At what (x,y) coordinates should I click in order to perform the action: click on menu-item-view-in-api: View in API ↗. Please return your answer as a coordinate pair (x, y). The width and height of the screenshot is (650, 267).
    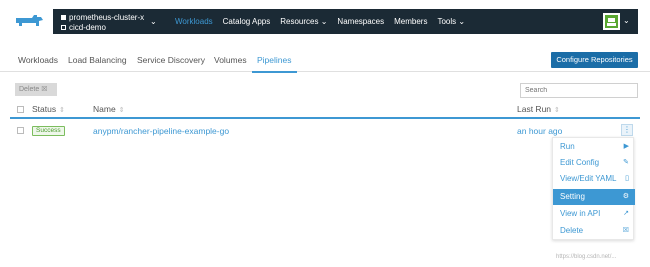
    Looking at the image, I should click on (594, 214).